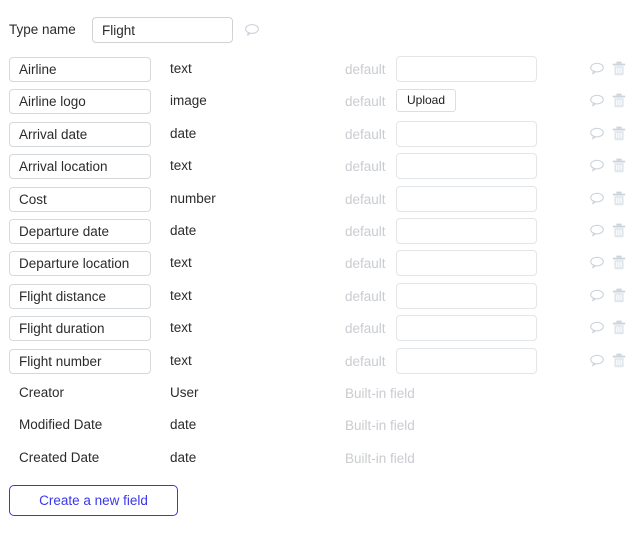 The height and width of the screenshot is (542, 639). I want to click on builtin-field-row: Modified Date date Built-in field, so click(319, 428).